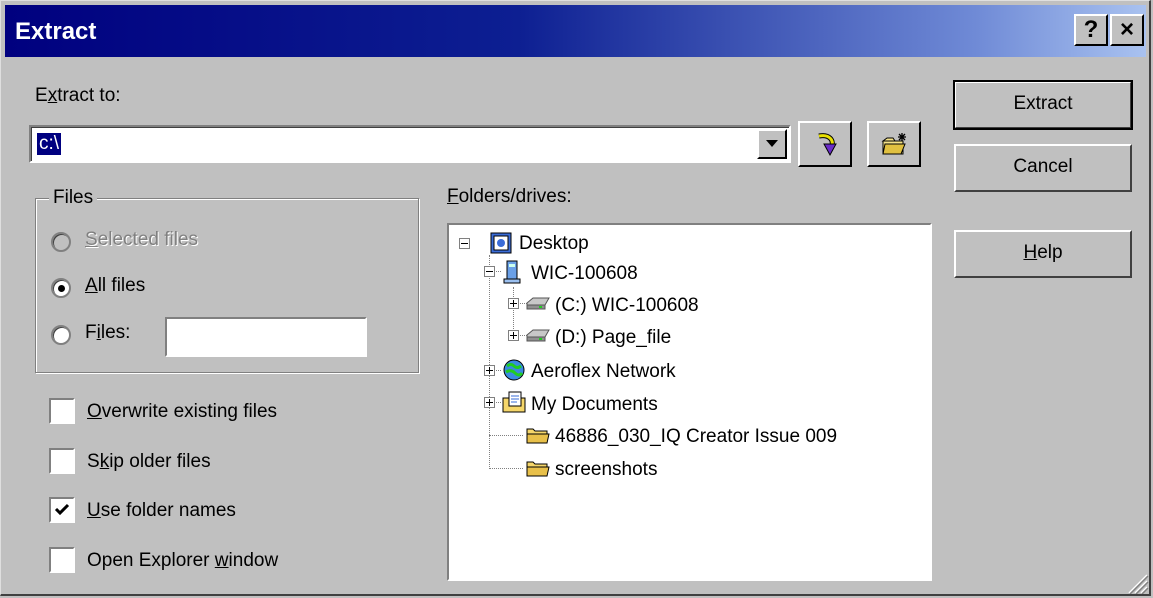  What do you see at coordinates (1043, 168) in the screenshot?
I see `cancel-button: Cancel` at bounding box center [1043, 168].